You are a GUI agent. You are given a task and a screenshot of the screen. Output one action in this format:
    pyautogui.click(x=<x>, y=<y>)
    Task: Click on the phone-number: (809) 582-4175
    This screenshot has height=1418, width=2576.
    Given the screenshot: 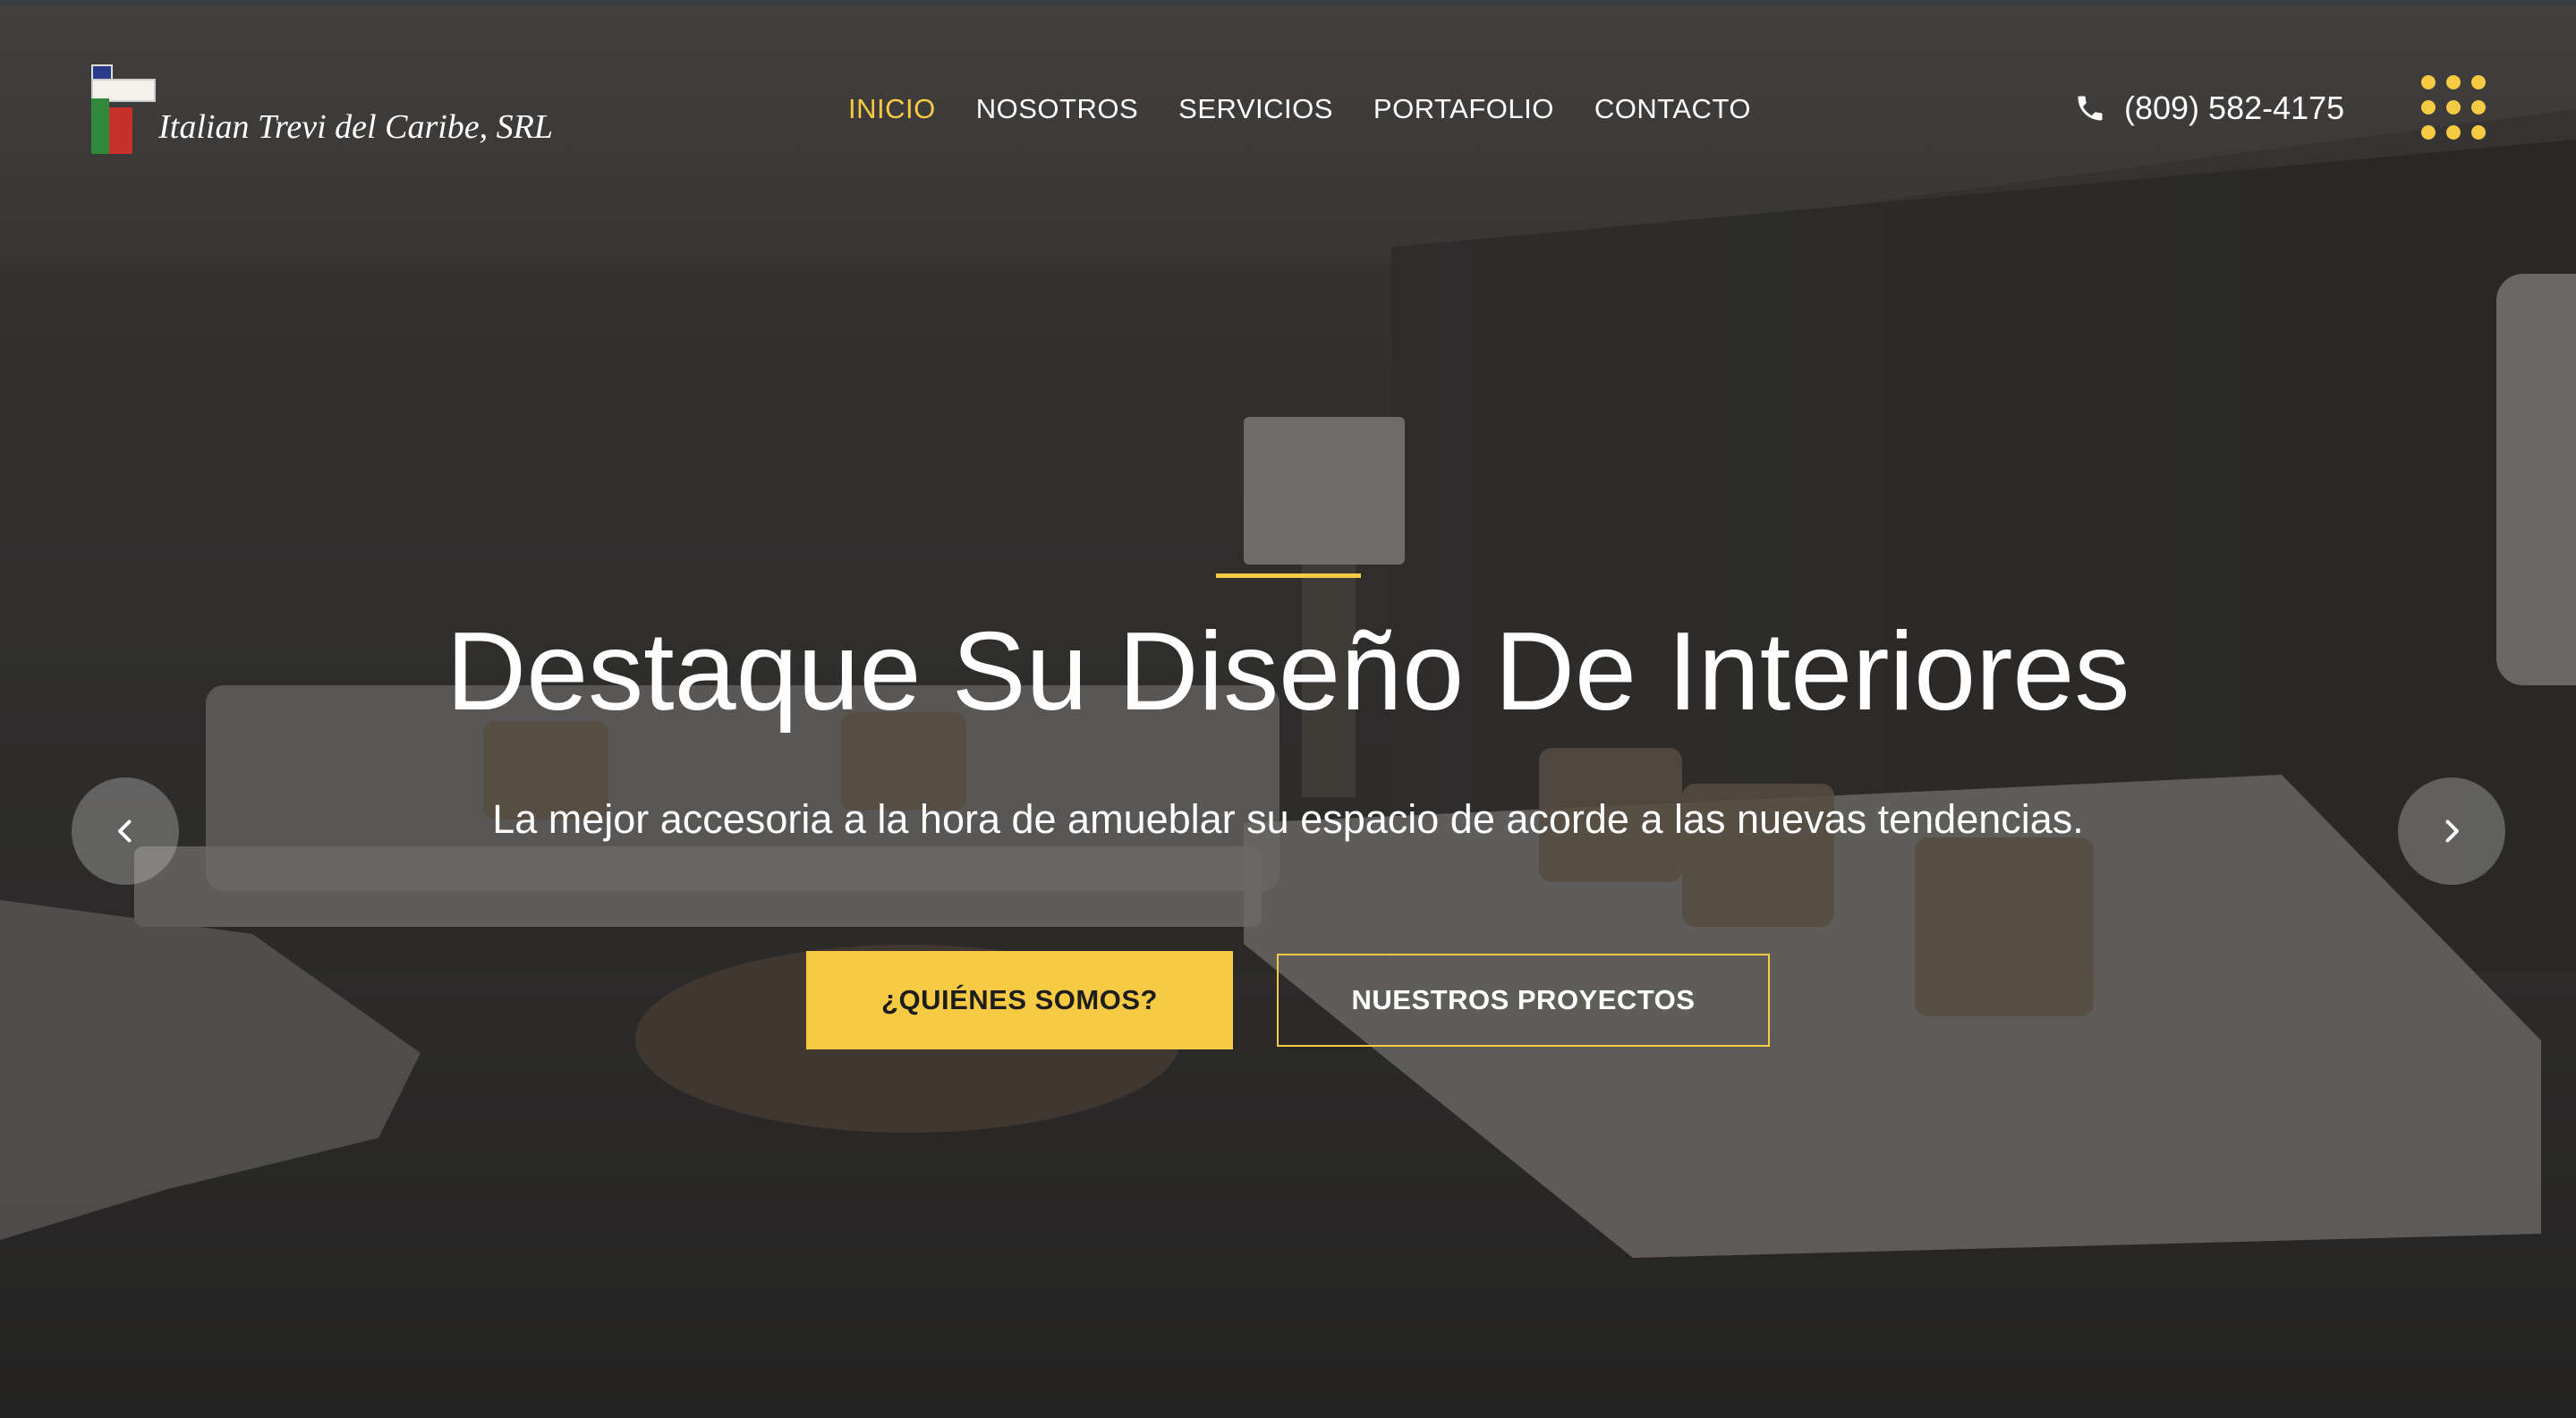 What is the action you would take?
    pyautogui.click(x=2234, y=107)
    